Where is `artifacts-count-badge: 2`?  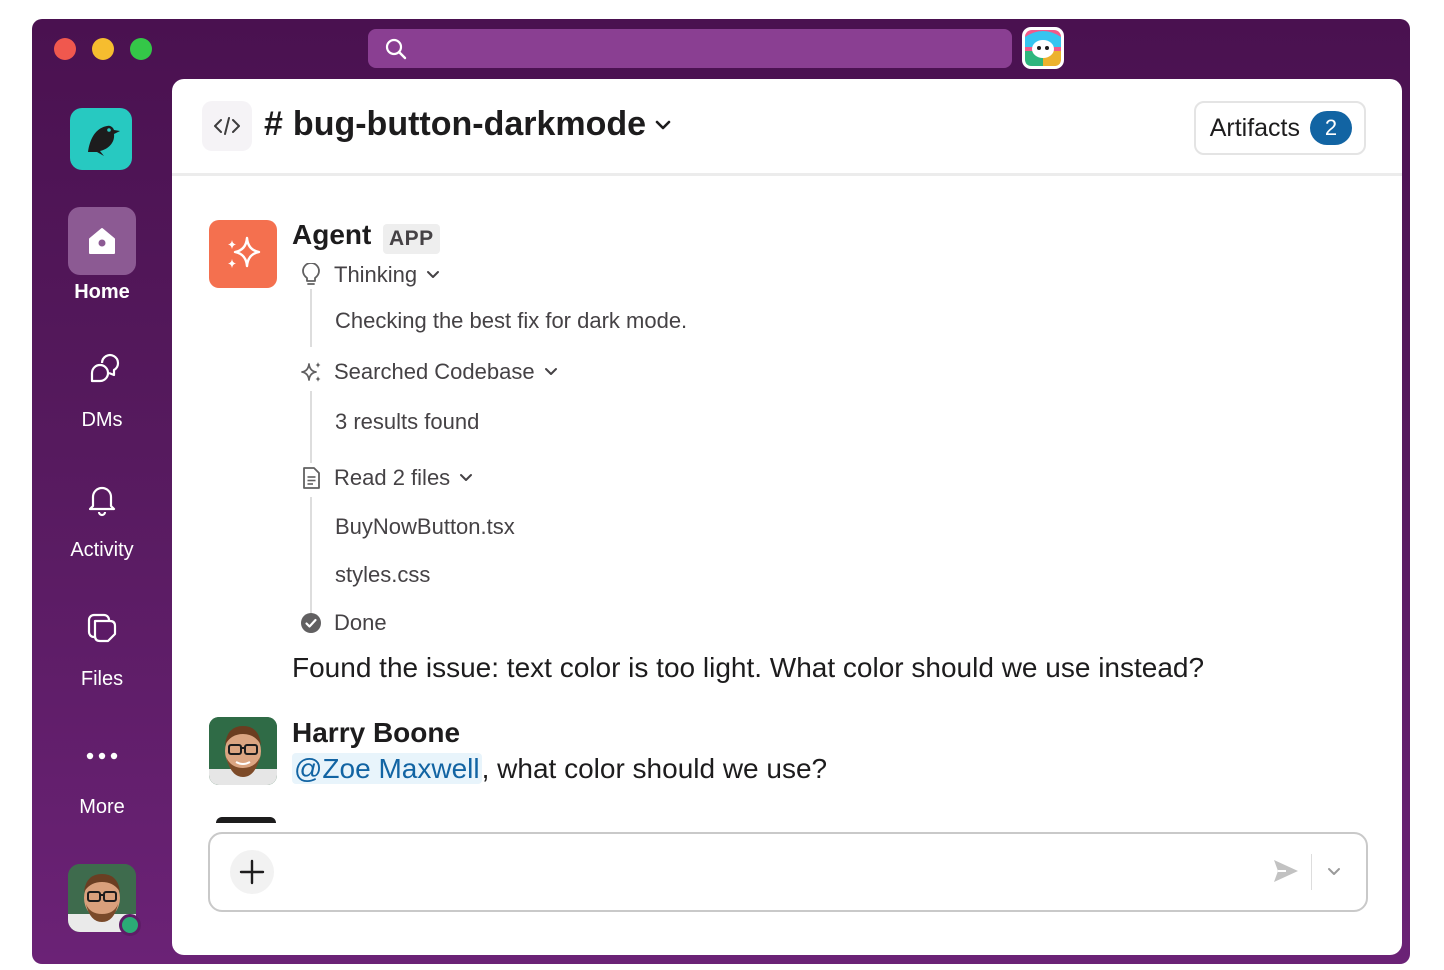 artifacts-count-badge: 2 is located at coordinates (1331, 128).